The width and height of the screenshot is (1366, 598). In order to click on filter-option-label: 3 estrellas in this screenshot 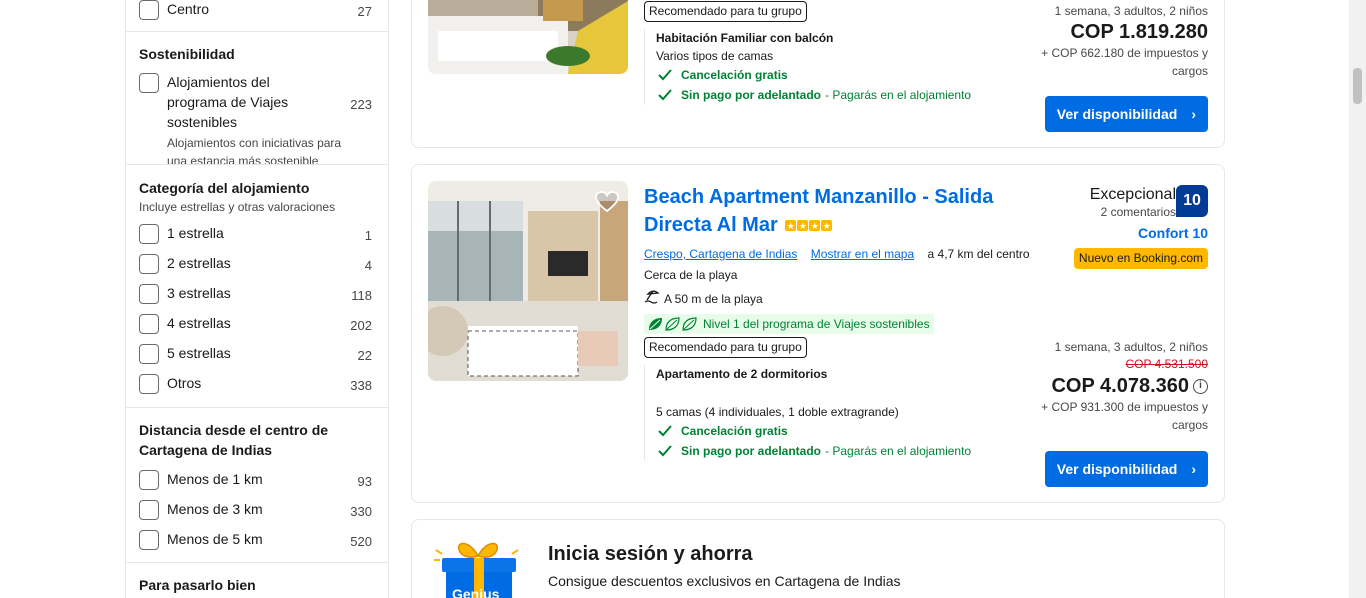, I will do `click(199, 293)`.